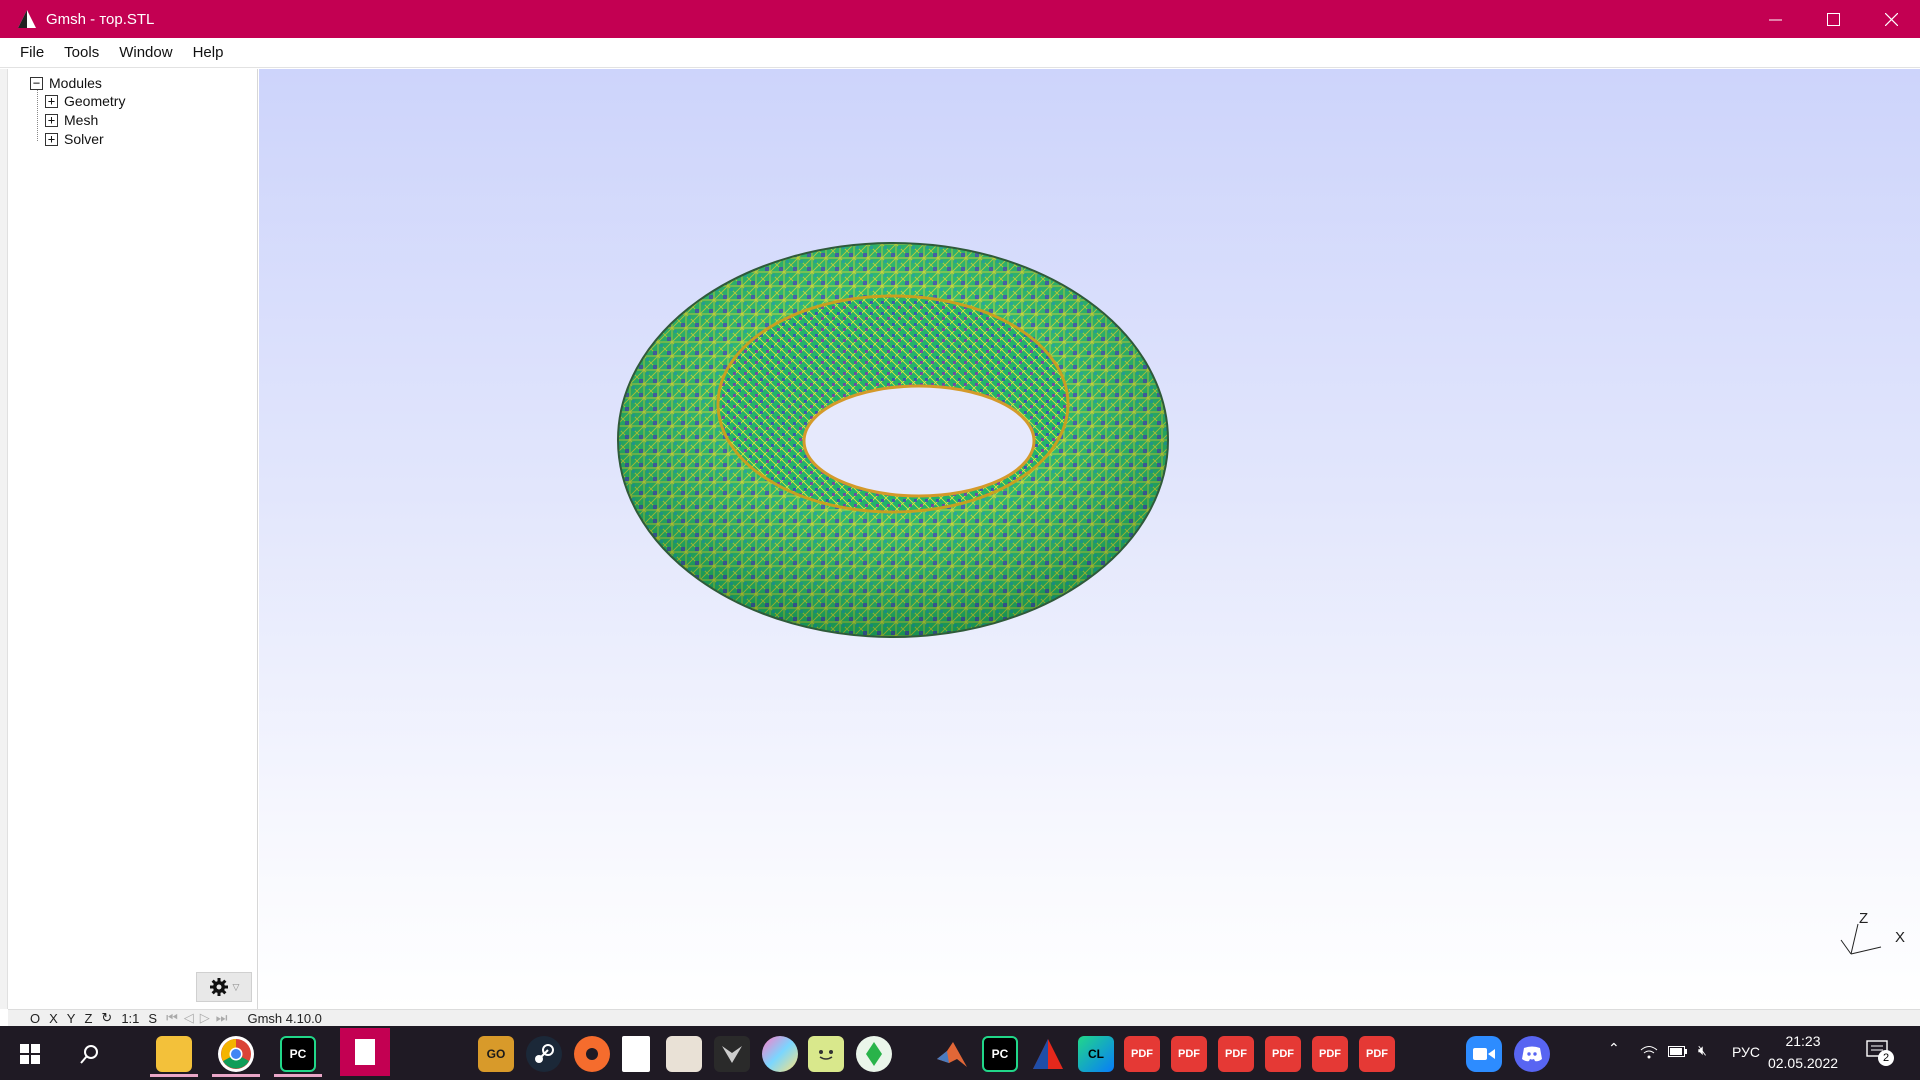  I want to click on csgo-icon: GO, so click(496, 1054).